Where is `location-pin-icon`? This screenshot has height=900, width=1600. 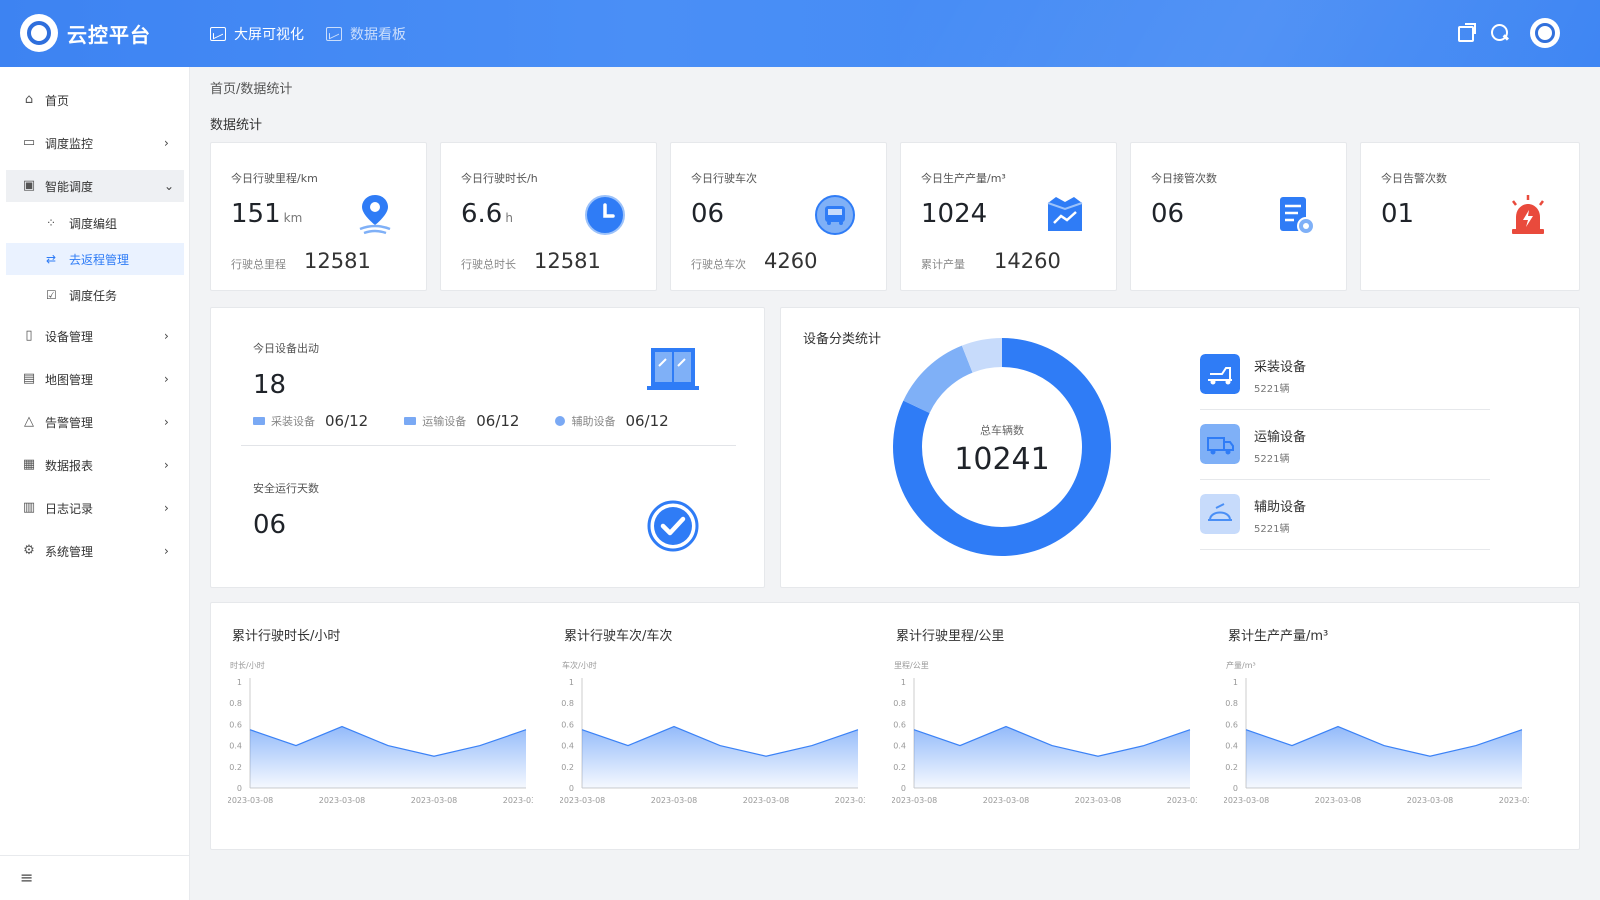
location-pin-icon is located at coordinates (375, 215).